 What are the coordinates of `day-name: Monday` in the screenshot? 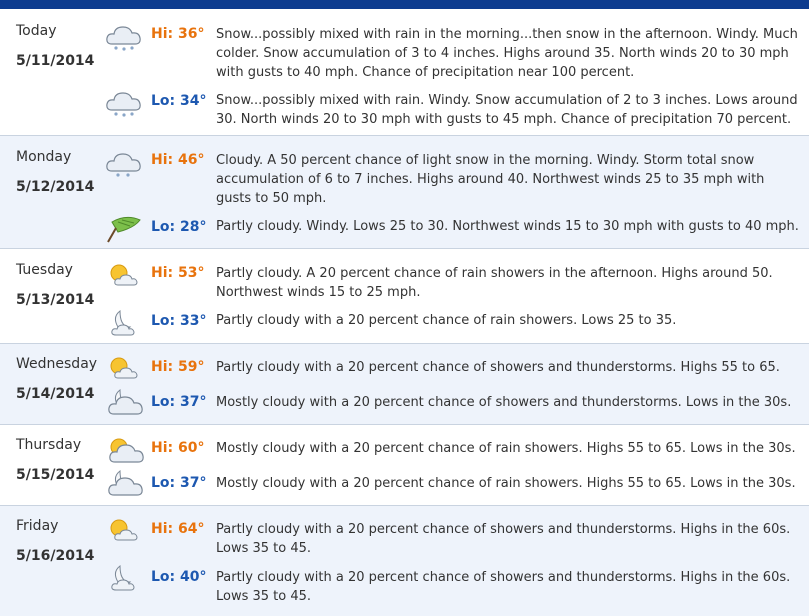 It's located at (44, 157).